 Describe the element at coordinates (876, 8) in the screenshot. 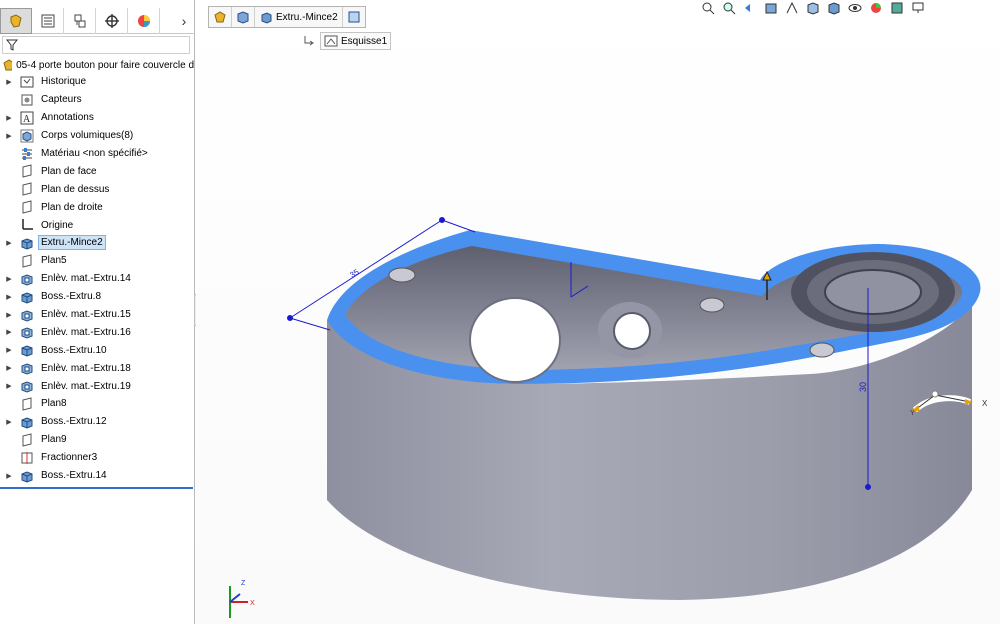

I see `appearance-icon` at that location.